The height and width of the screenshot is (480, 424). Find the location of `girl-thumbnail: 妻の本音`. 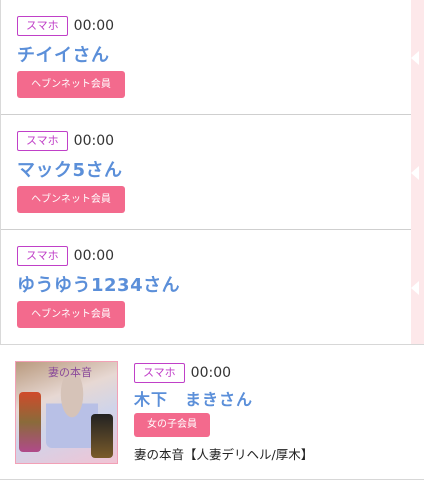

girl-thumbnail: 妻の本音 is located at coordinates (66, 412).